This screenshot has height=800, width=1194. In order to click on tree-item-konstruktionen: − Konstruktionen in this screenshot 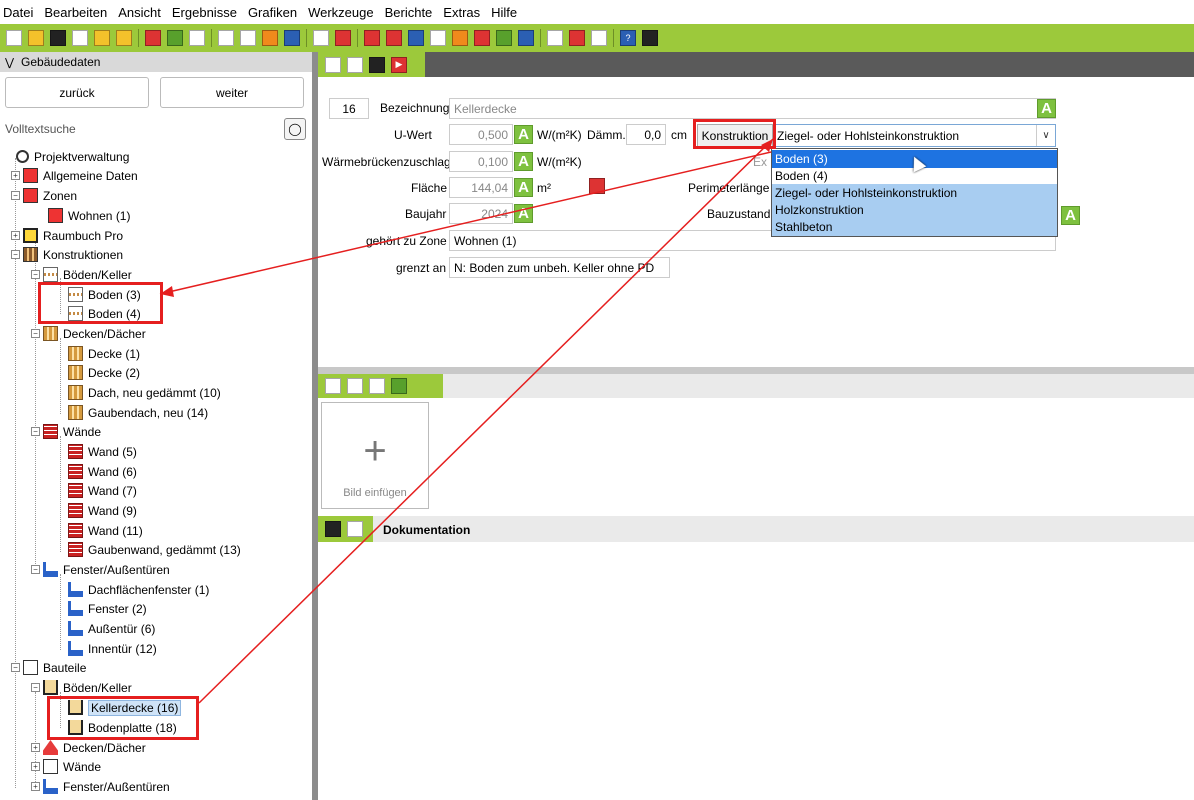, I will do `click(67, 254)`.